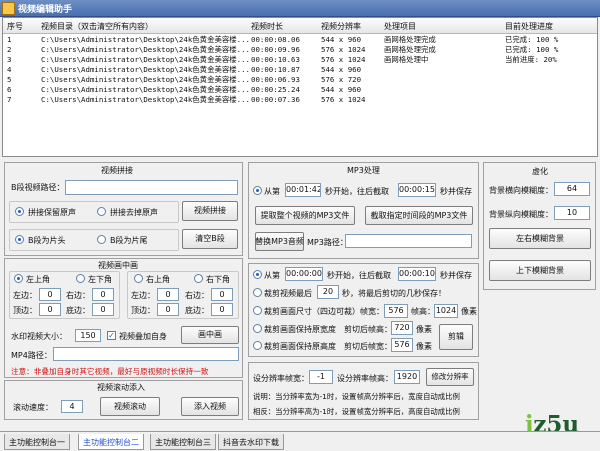 The height and width of the screenshot is (451, 600). What do you see at coordinates (210, 406) in the screenshot?
I see `add-video-button: 添入视频` at bounding box center [210, 406].